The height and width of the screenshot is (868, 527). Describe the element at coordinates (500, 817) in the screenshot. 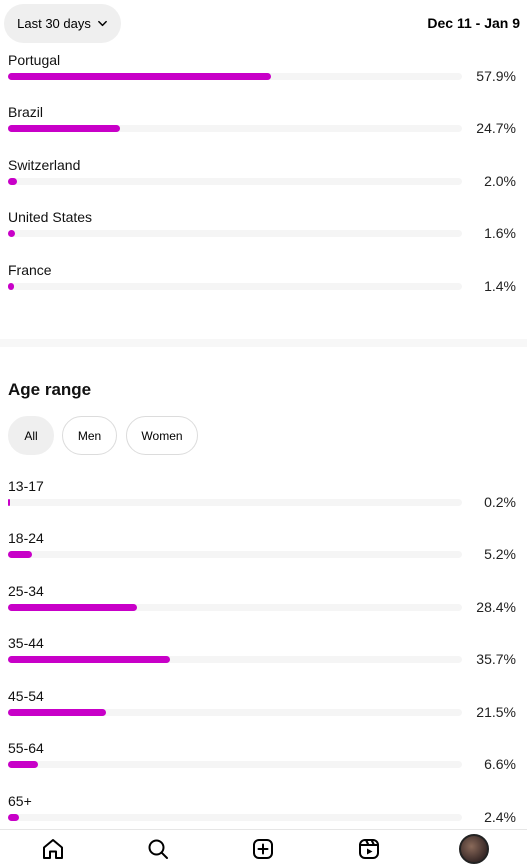

I see `percent-value: 2.4%` at that location.